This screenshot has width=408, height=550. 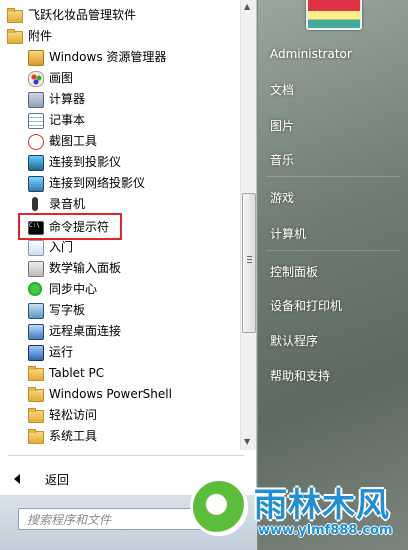 What do you see at coordinates (110, 393) in the screenshot?
I see `program-label: Windows PowerShell` at bounding box center [110, 393].